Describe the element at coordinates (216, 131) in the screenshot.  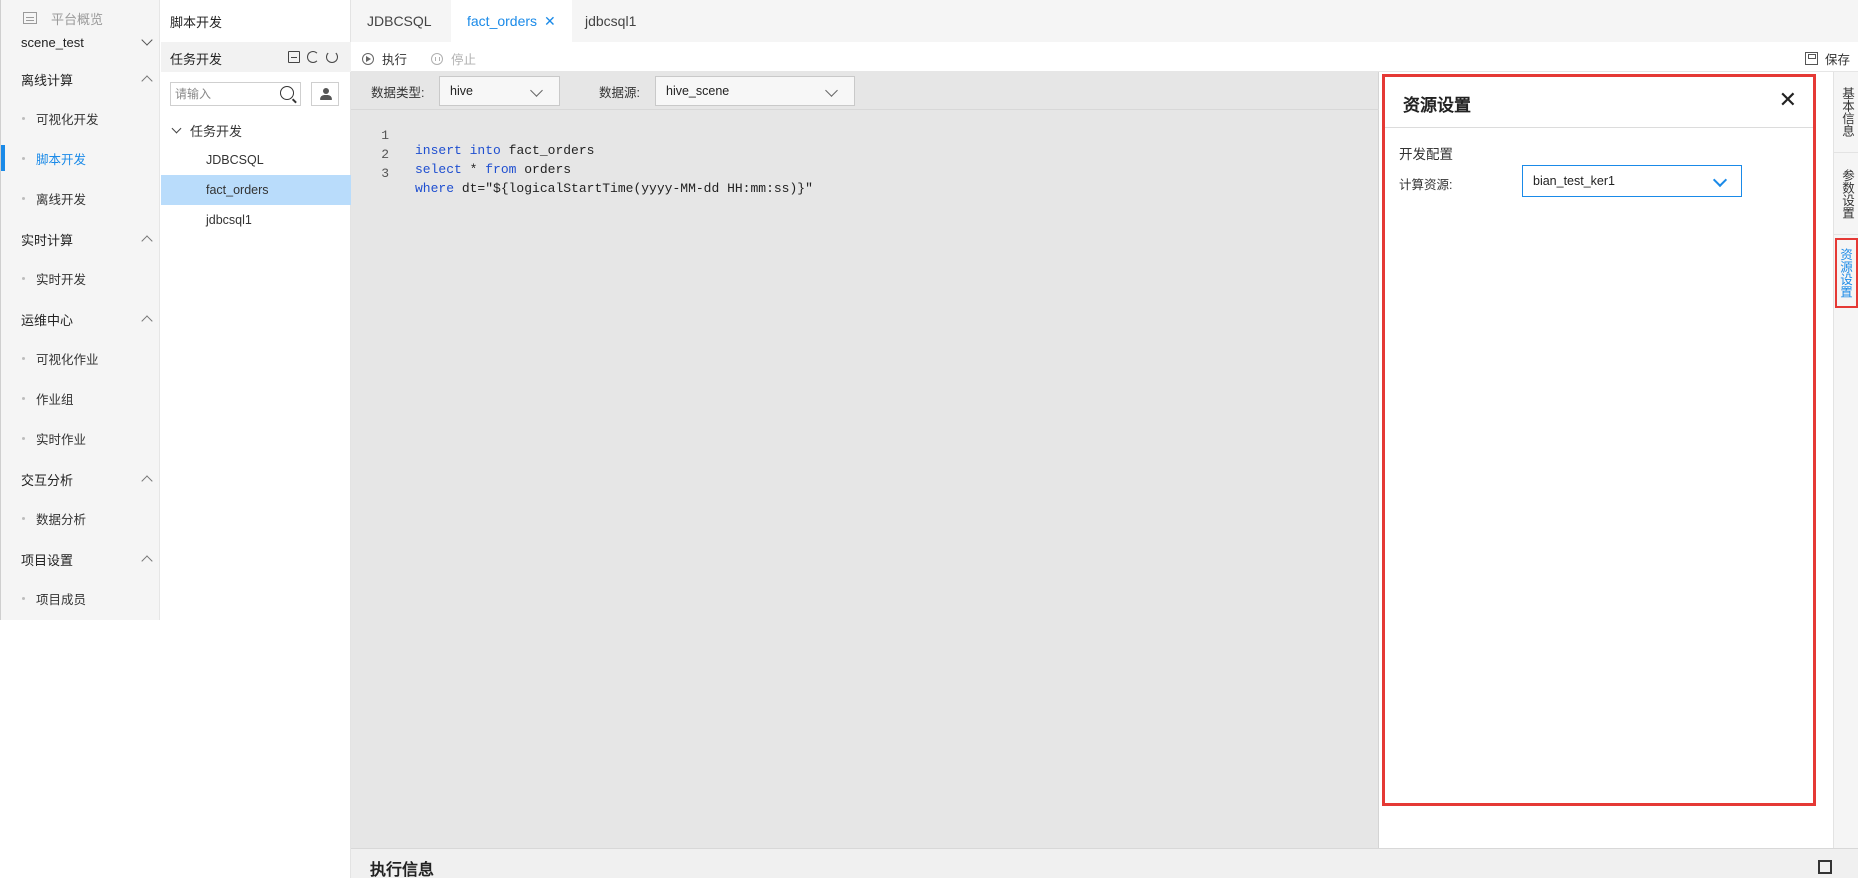
I see `tree-folder-label: 任务开发` at that location.